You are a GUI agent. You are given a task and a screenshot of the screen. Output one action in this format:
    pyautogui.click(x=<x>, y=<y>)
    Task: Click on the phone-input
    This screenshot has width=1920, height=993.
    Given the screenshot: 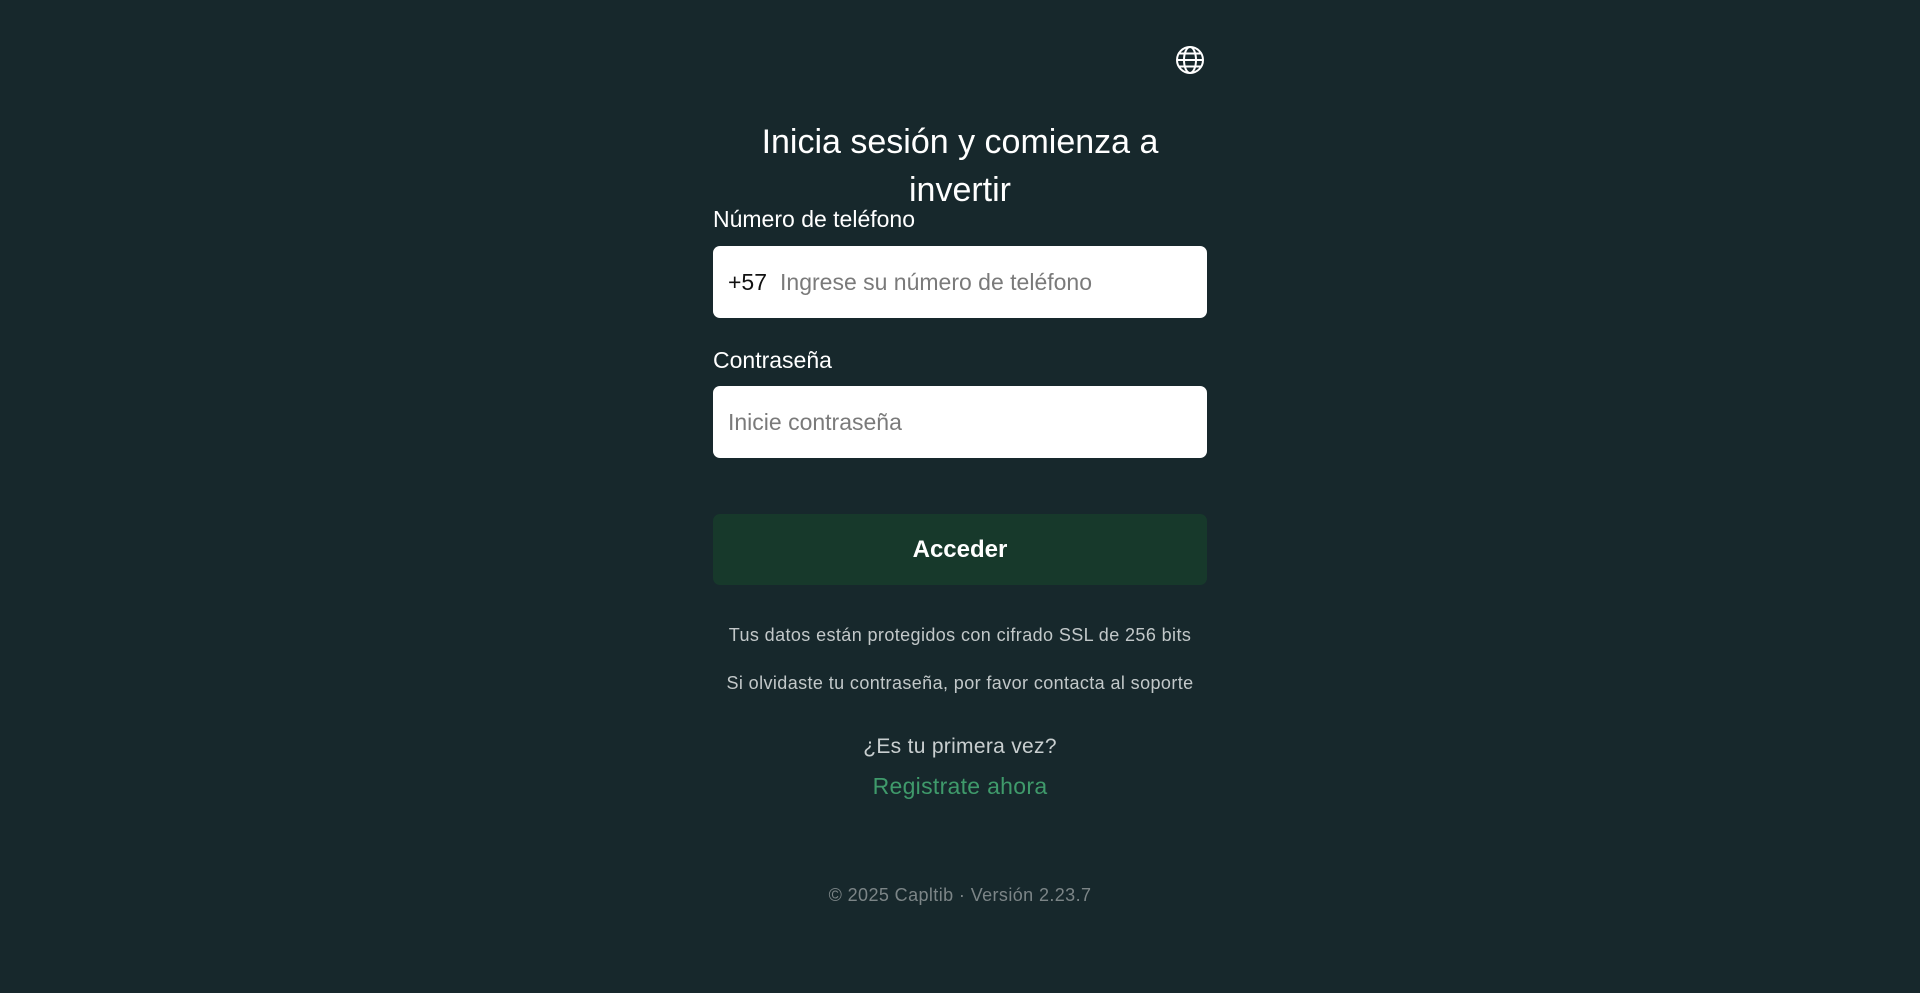 What is the action you would take?
    pyautogui.click(x=993, y=282)
    